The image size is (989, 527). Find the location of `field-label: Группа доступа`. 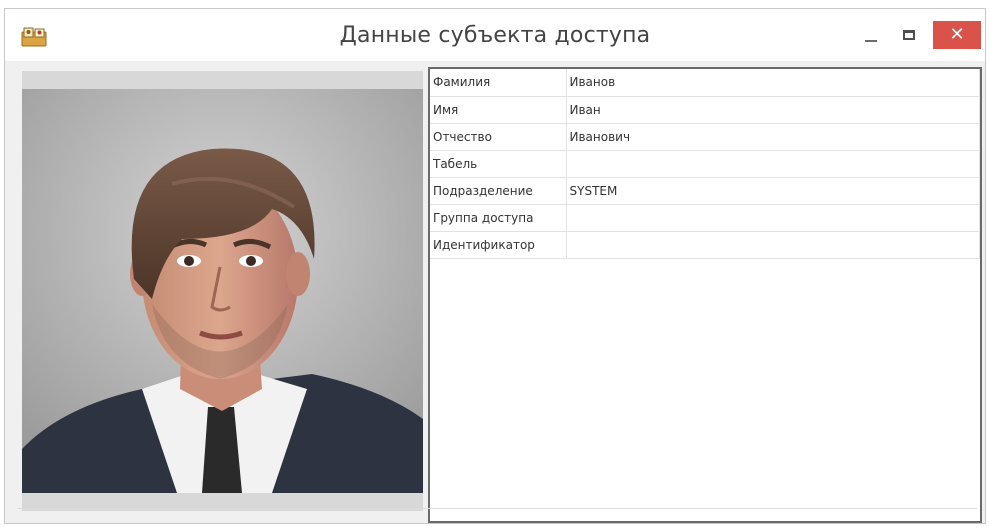

field-label: Группа доступа is located at coordinates (498, 218).